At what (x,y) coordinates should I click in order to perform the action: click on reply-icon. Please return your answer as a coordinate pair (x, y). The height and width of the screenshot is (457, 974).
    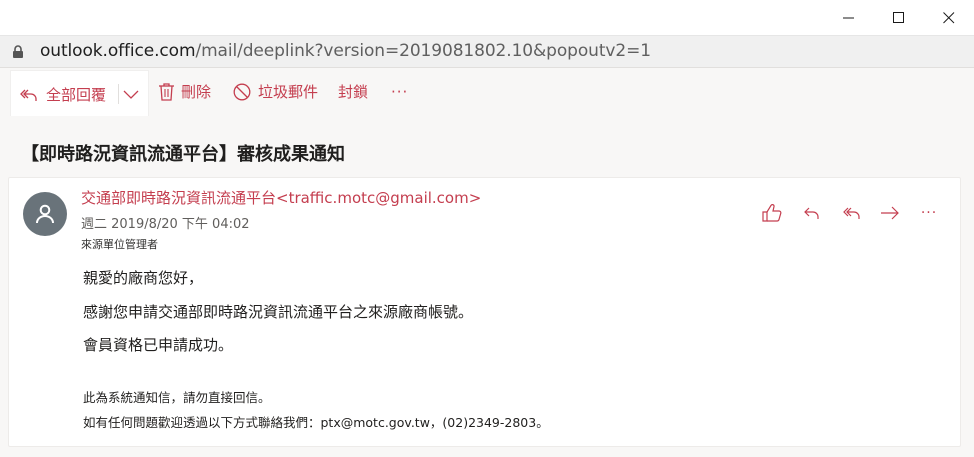
    Looking at the image, I should click on (811, 213).